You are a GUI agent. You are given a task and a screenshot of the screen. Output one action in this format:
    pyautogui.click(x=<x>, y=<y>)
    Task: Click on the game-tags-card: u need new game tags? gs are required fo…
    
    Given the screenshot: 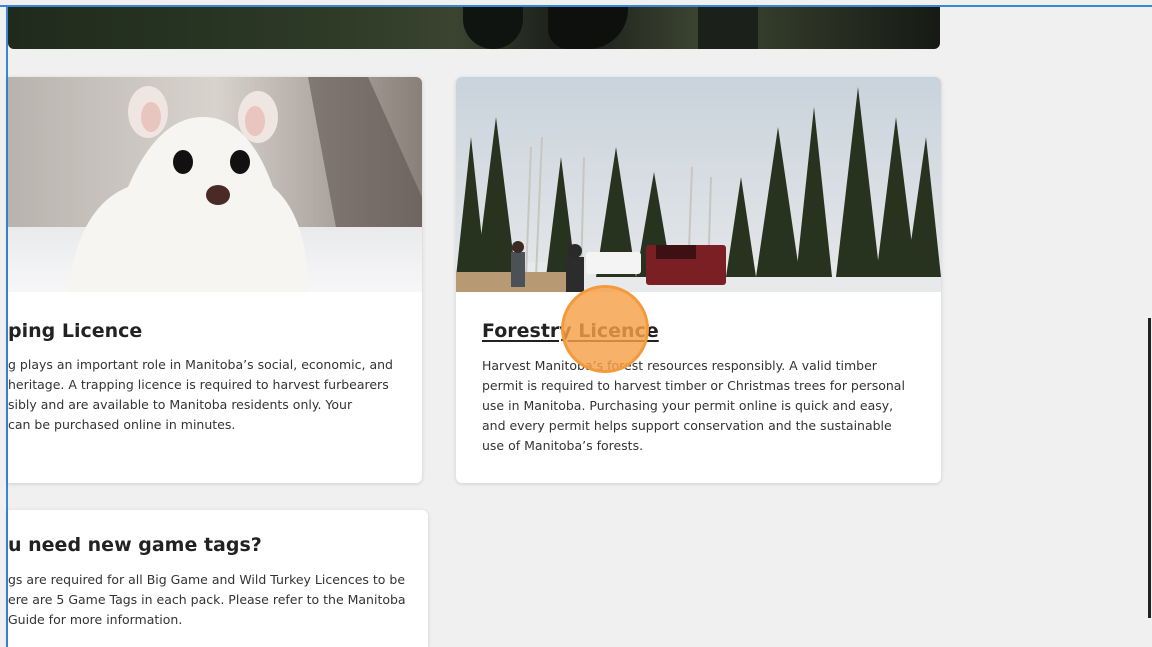 What is the action you would take?
    pyautogui.click(x=218, y=578)
    